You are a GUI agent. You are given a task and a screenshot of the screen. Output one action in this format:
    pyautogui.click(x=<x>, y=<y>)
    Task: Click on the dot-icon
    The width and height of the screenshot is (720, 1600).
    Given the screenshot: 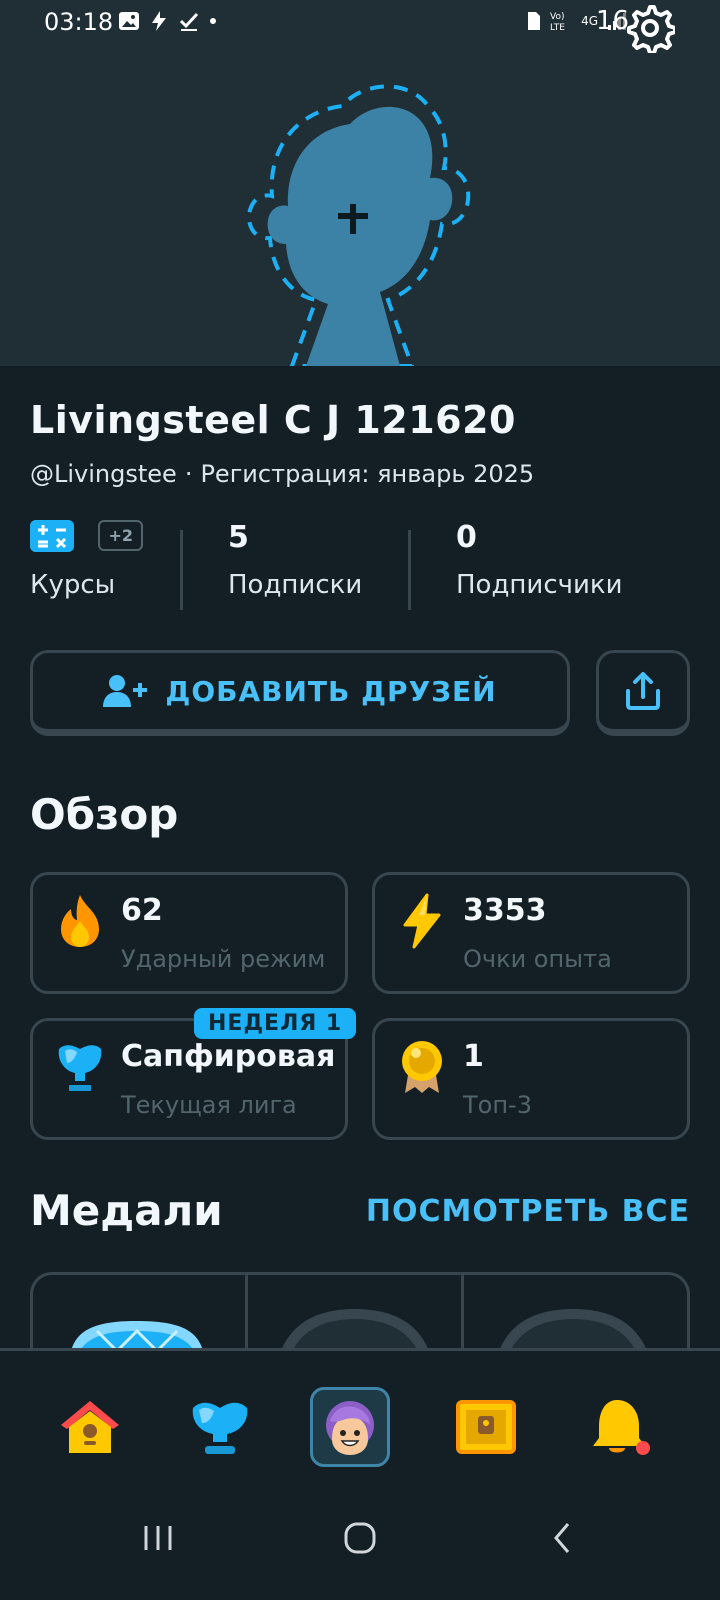 What is the action you would take?
    pyautogui.click(x=213, y=21)
    